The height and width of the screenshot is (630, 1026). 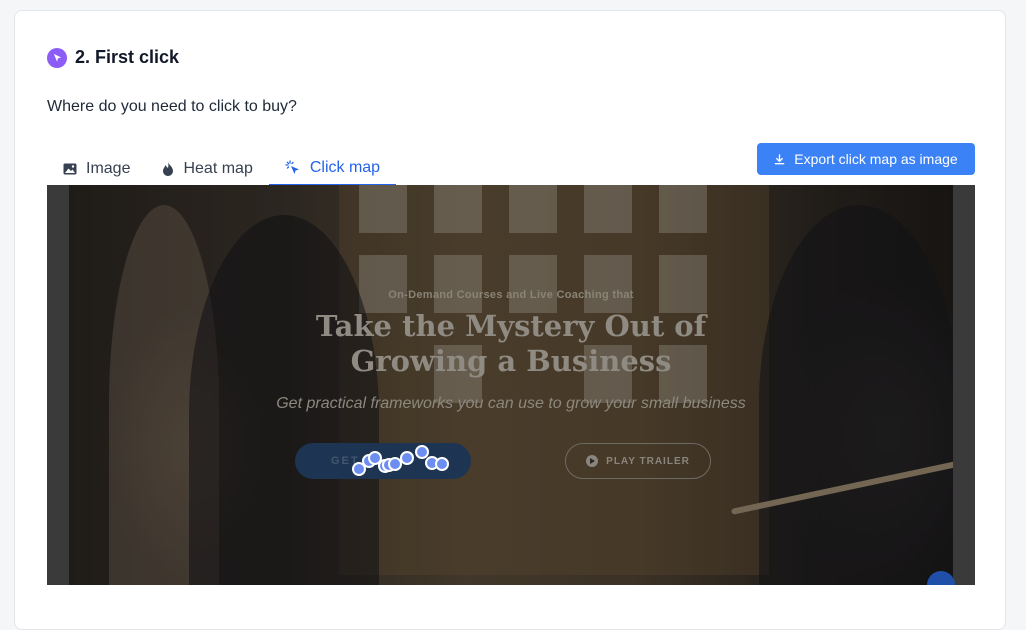 I want to click on download-icon, so click(x=779, y=158).